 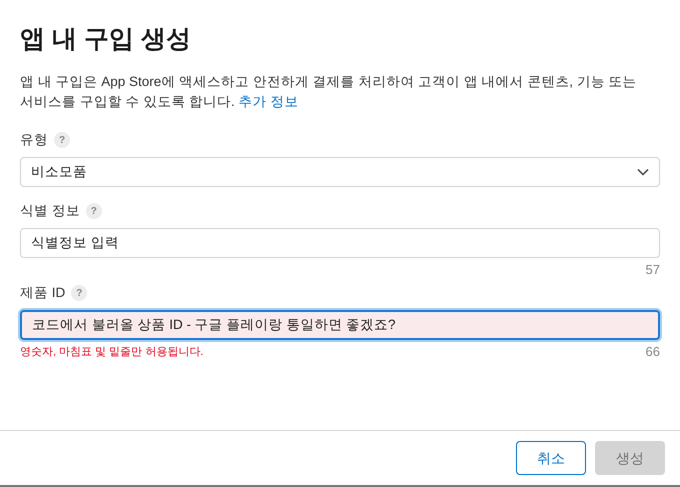 What do you see at coordinates (268, 101) in the screenshot?
I see `more-info-link: 추가 정보` at bounding box center [268, 101].